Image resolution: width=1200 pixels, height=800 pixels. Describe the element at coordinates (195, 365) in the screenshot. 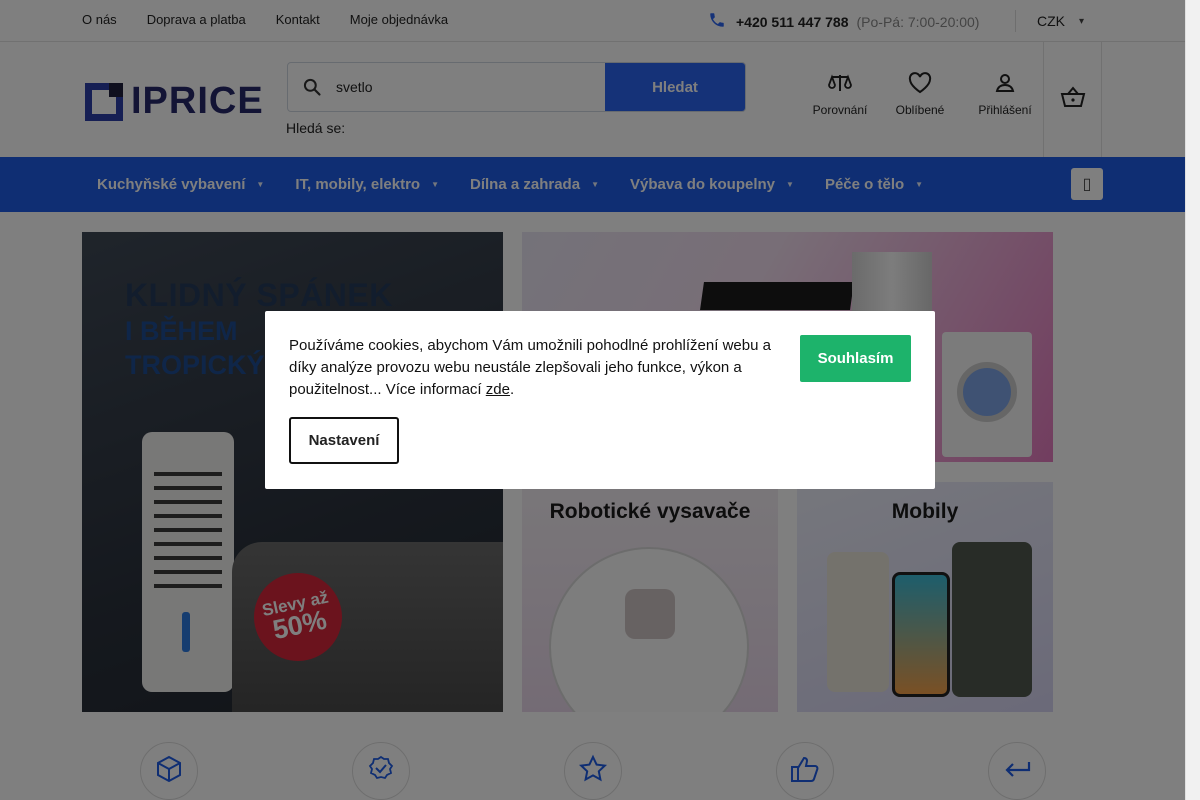

I see `banner-subtitle: TROPICKÝ` at that location.